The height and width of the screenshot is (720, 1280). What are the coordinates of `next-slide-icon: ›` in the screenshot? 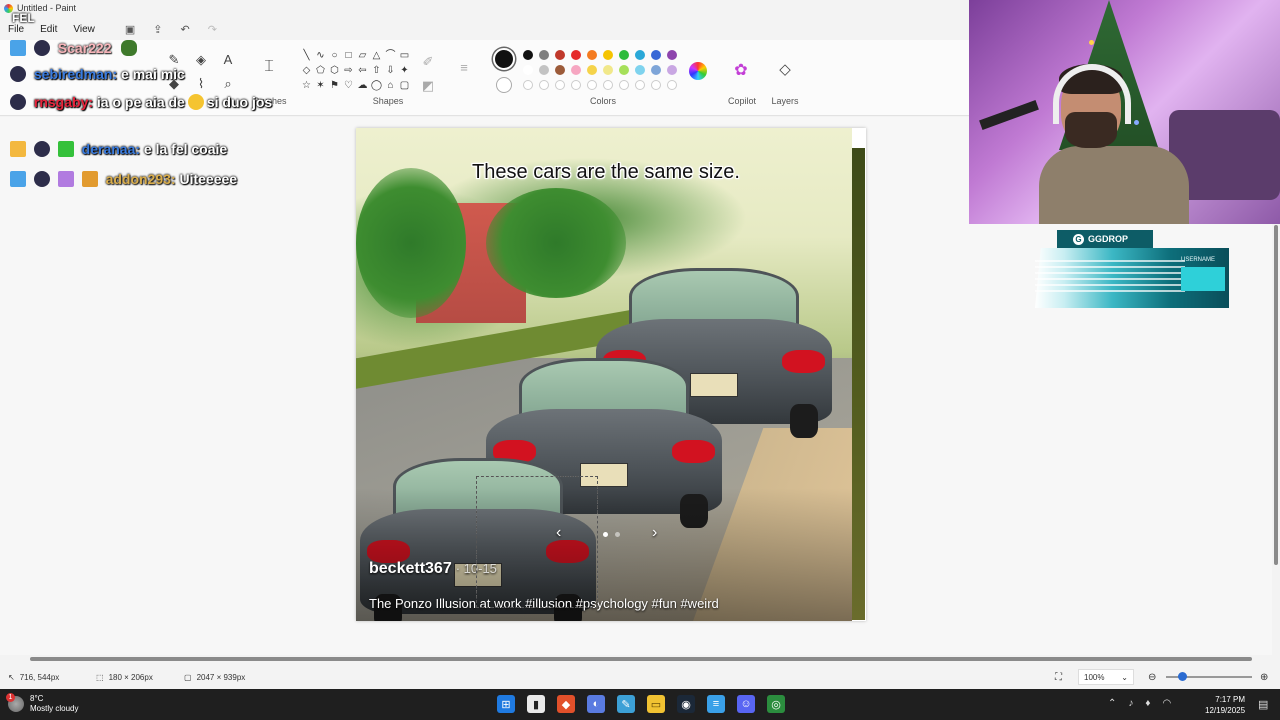 It's located at (654, 533).